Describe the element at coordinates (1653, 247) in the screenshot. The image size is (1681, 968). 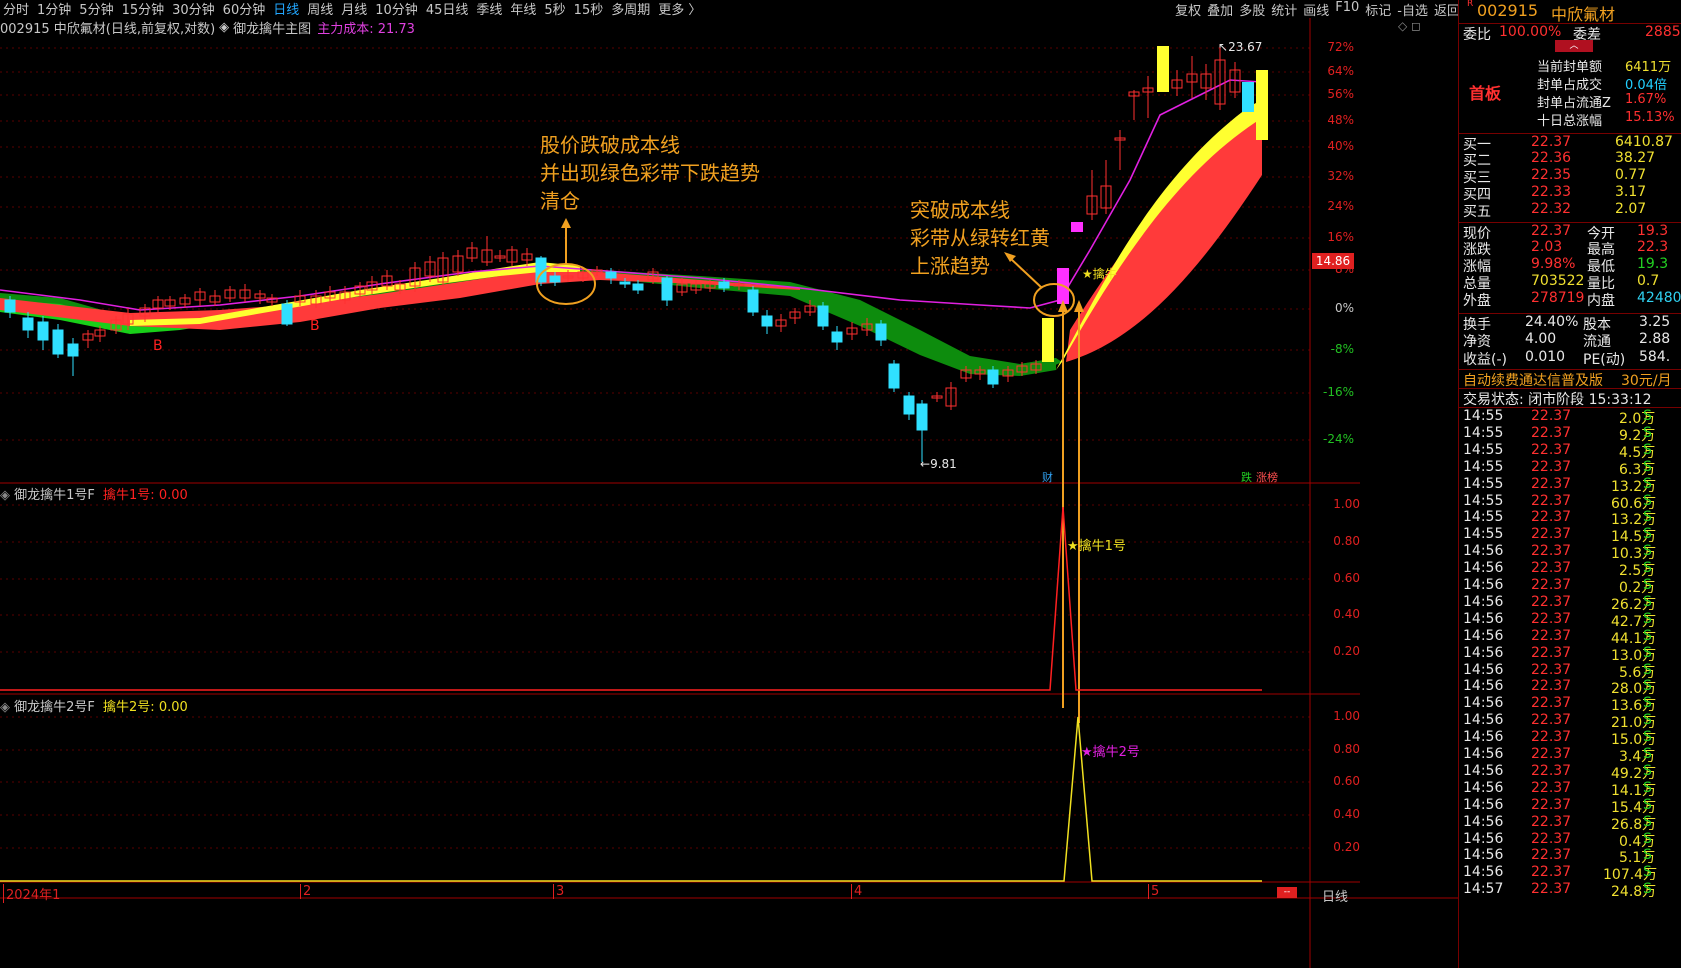
I see `quote-value: 22.3` at that location.